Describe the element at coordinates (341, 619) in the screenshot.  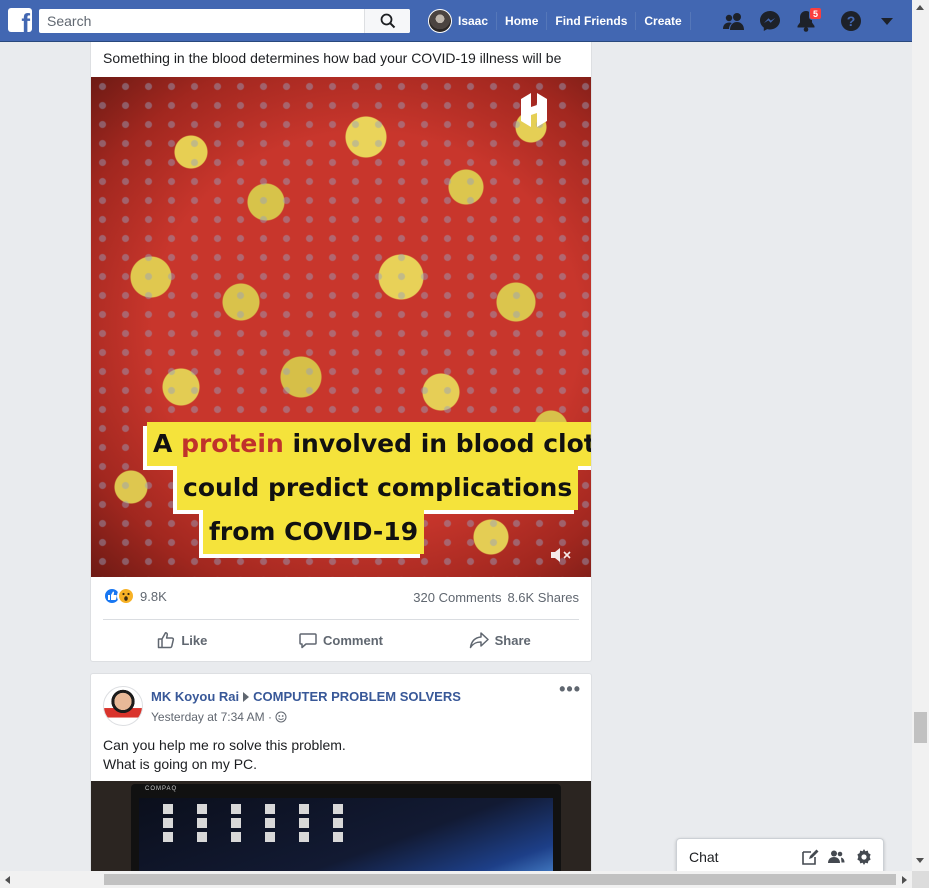
I see `divider` at that location.